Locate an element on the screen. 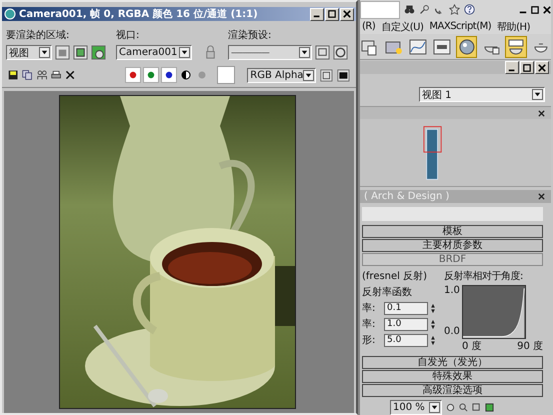  fresnel-label: (fresnel 反射) is located at coordinates (395, 276).